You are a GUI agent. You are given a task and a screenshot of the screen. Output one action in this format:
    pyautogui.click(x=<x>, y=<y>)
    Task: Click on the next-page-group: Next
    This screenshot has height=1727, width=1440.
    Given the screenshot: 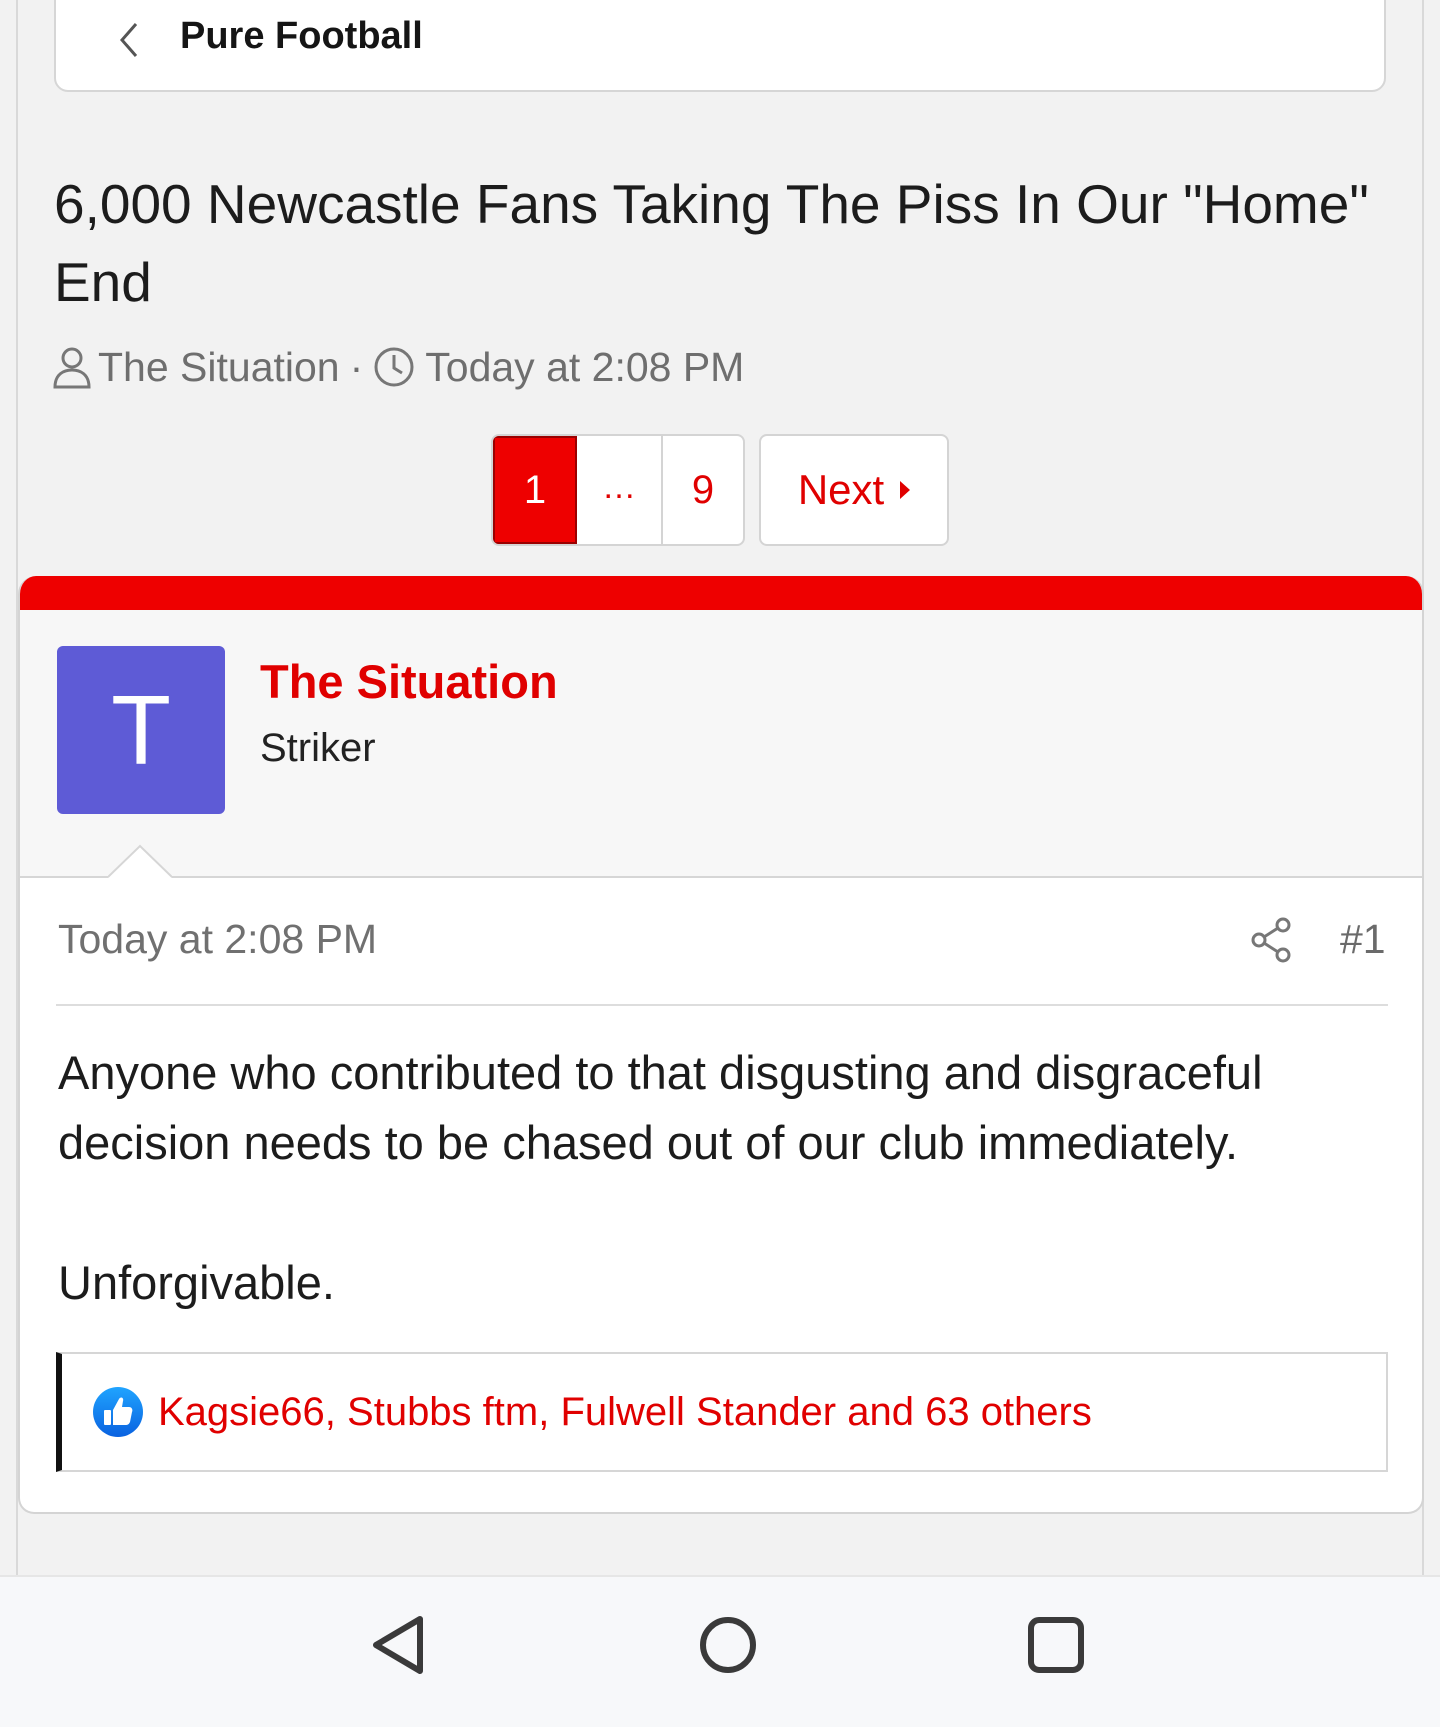 What is the action you would take?
    pyautogui.click(x=854, y=490)
    